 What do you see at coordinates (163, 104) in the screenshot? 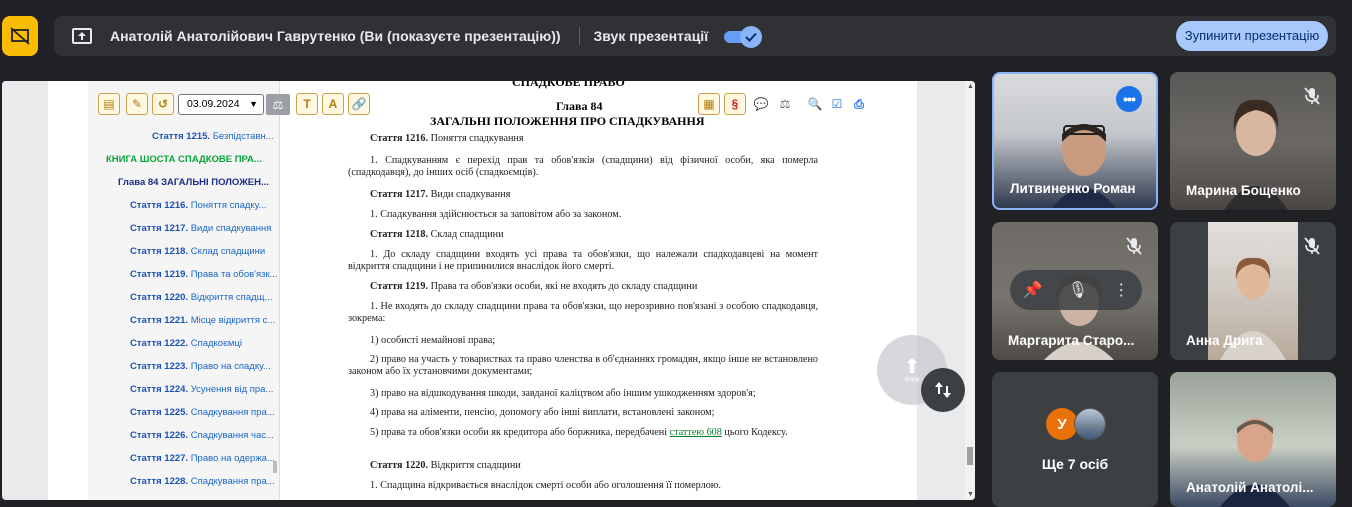
I see `history-icon: ↺` at bounding box center [163, 104].